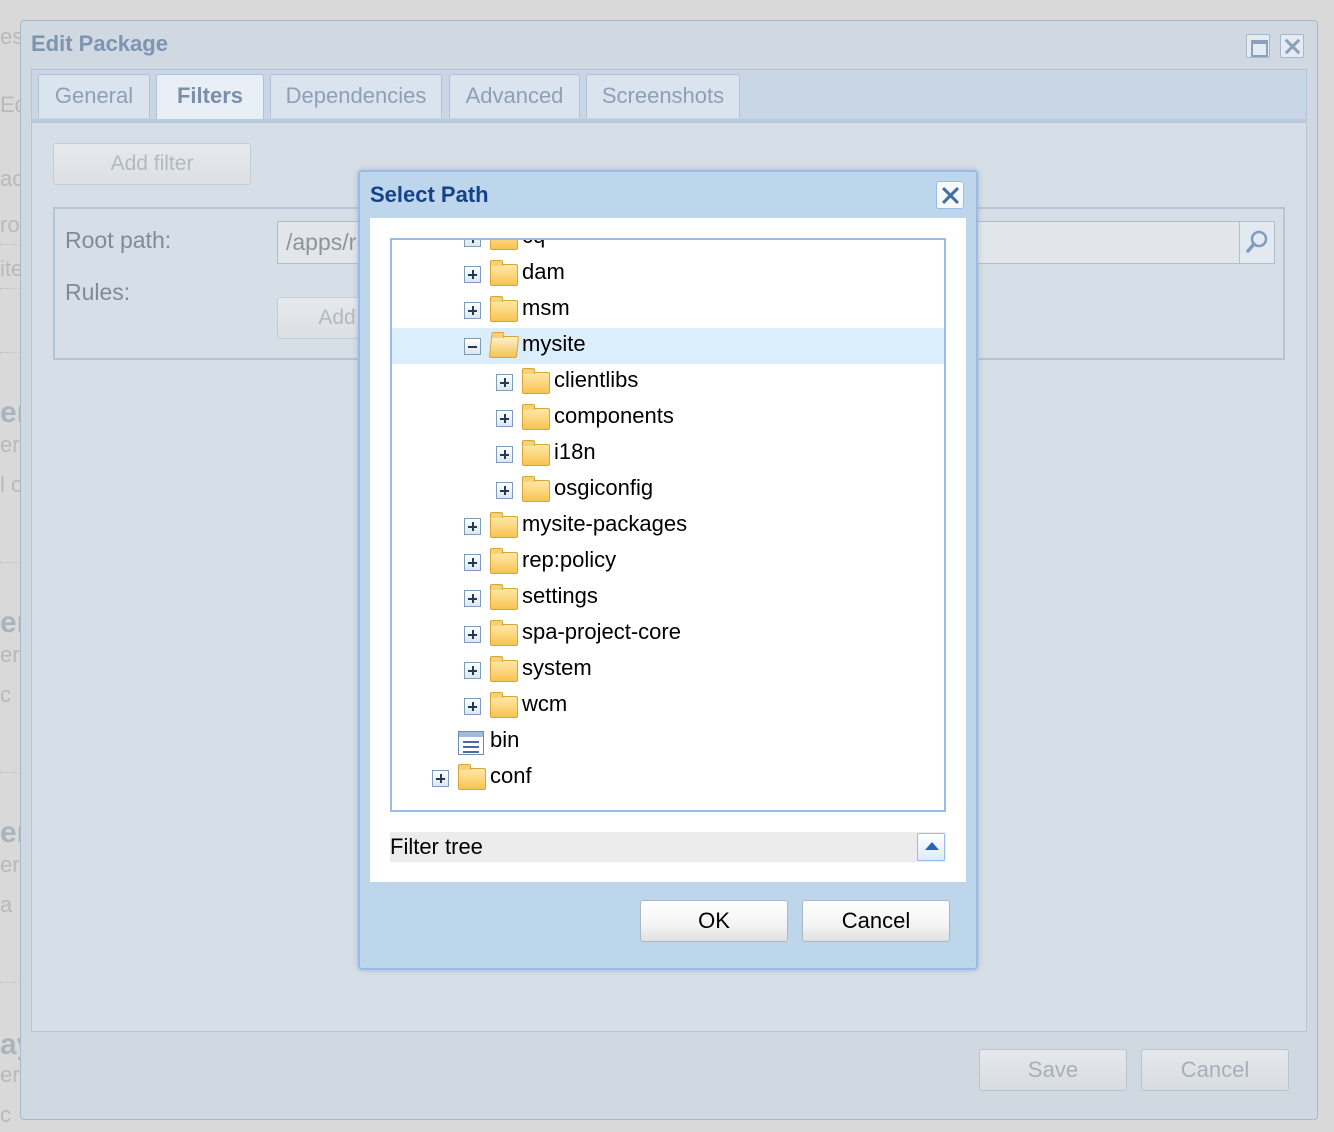 This screenshot has width=1334, height=1132. I want to click on bg-fragment: ay, so click(11, 1044).